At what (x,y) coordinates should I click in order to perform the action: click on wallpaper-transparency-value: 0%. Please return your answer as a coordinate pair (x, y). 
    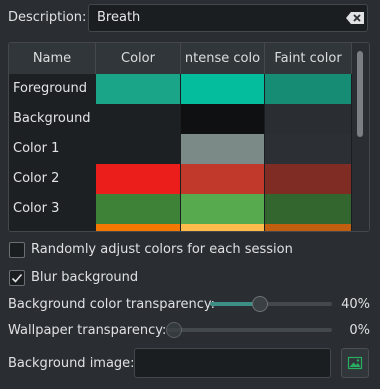
    Looking at the image, I should click on (359, 330).